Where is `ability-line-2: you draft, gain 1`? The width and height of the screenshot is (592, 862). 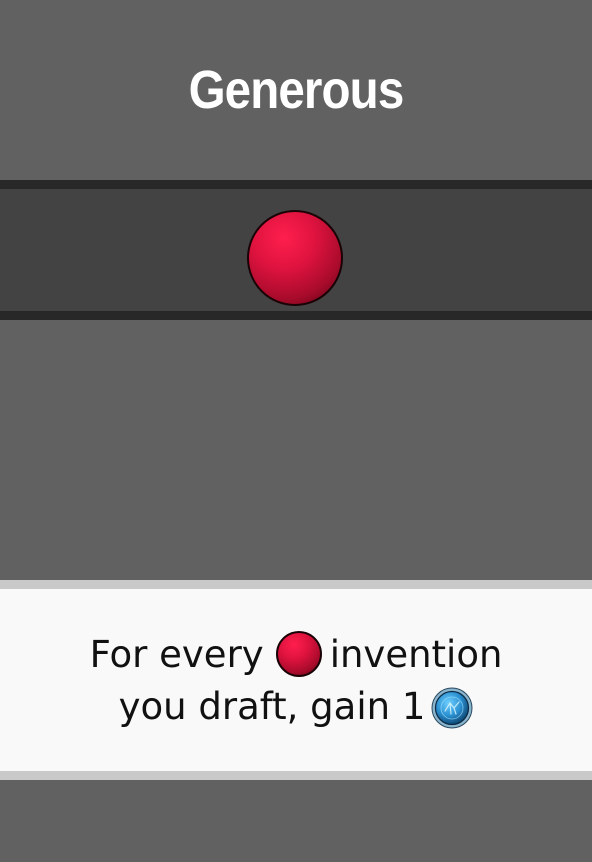 ability-line-2: you draft, gain 1 is located at coordinates (296, 707).